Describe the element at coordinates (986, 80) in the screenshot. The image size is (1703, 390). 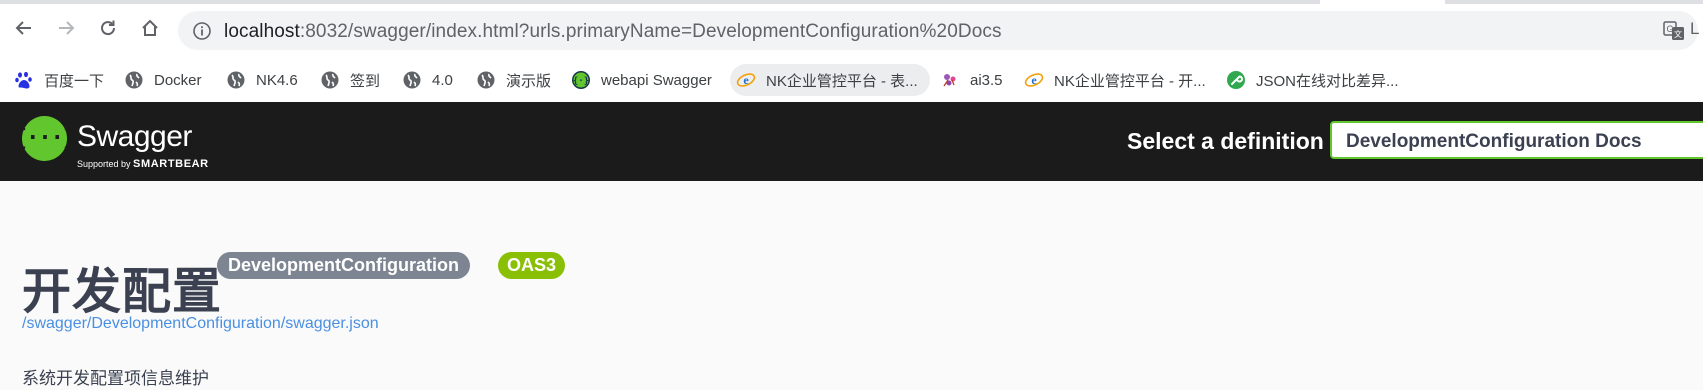
I see `bookmark-label: ai3.5` at that location.